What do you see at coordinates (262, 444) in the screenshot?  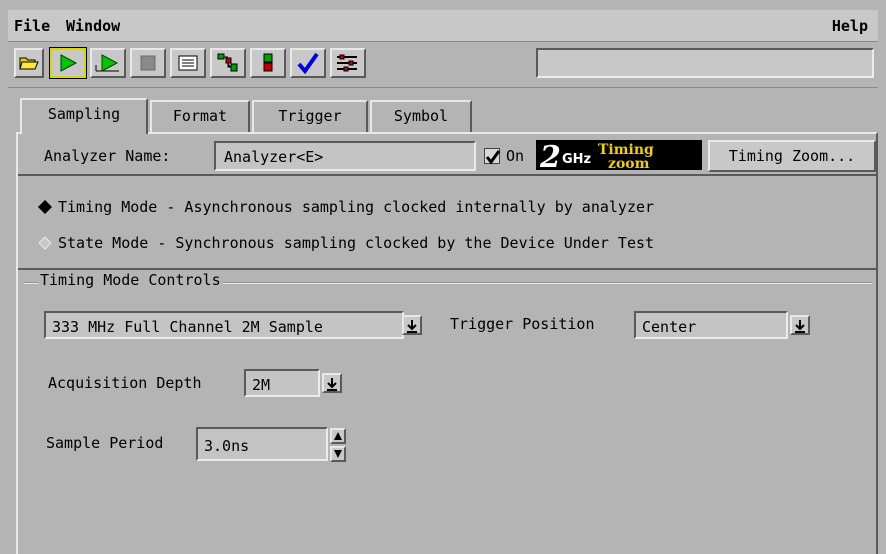 I see `sample-period-field: 3.0ns` at bounding box center [262, 444].